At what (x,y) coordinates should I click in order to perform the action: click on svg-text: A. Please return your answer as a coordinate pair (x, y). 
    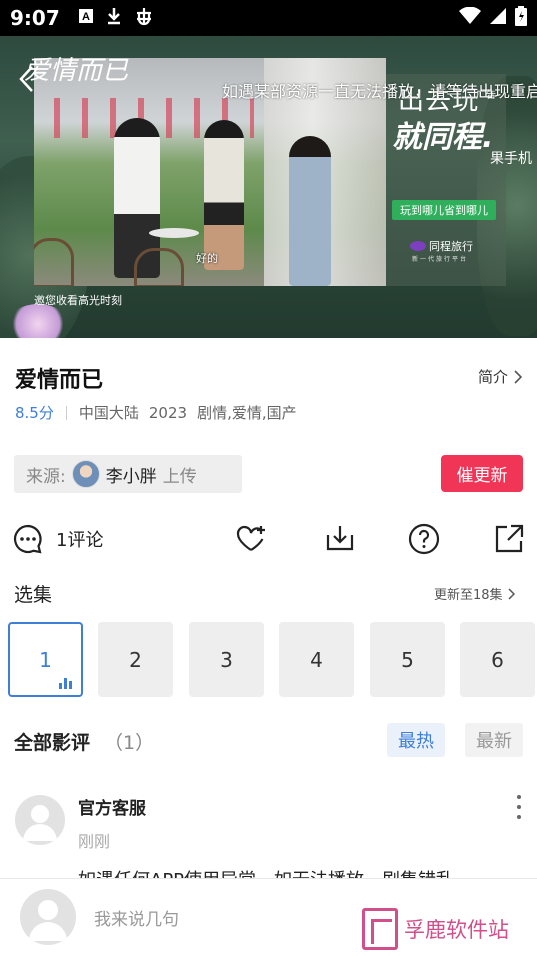
    Looking at the image, I should click on (86, 17).